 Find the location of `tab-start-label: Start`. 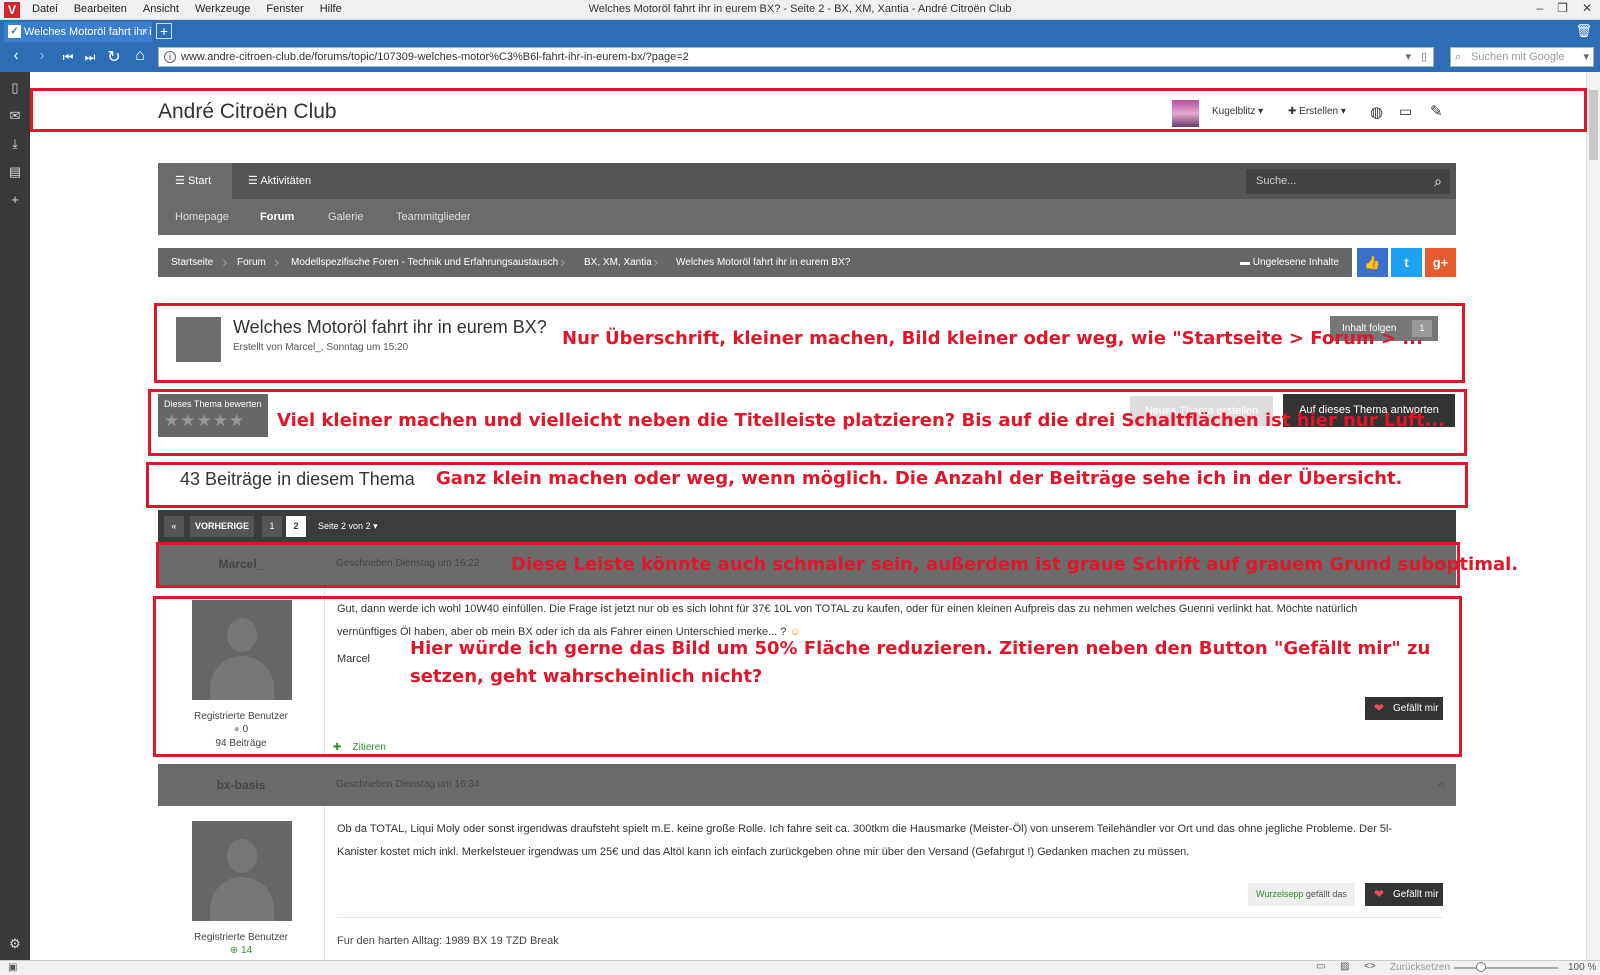

tab-start-label: Start is located at coordinates (199, 181).